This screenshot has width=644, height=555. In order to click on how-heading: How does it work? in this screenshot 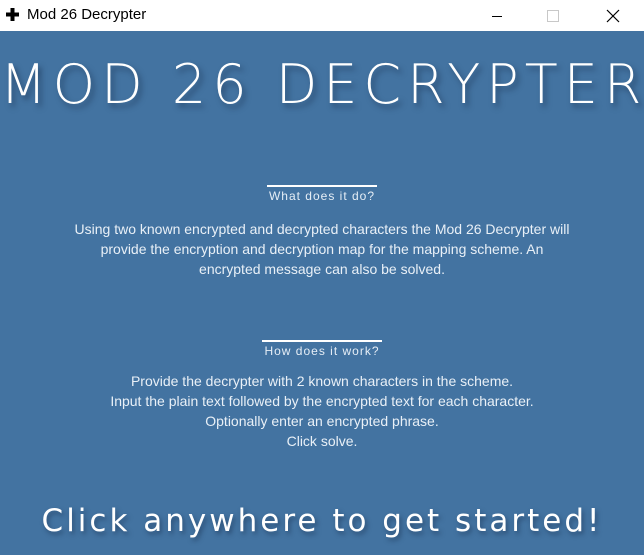, I will do `click(322, 349)`.